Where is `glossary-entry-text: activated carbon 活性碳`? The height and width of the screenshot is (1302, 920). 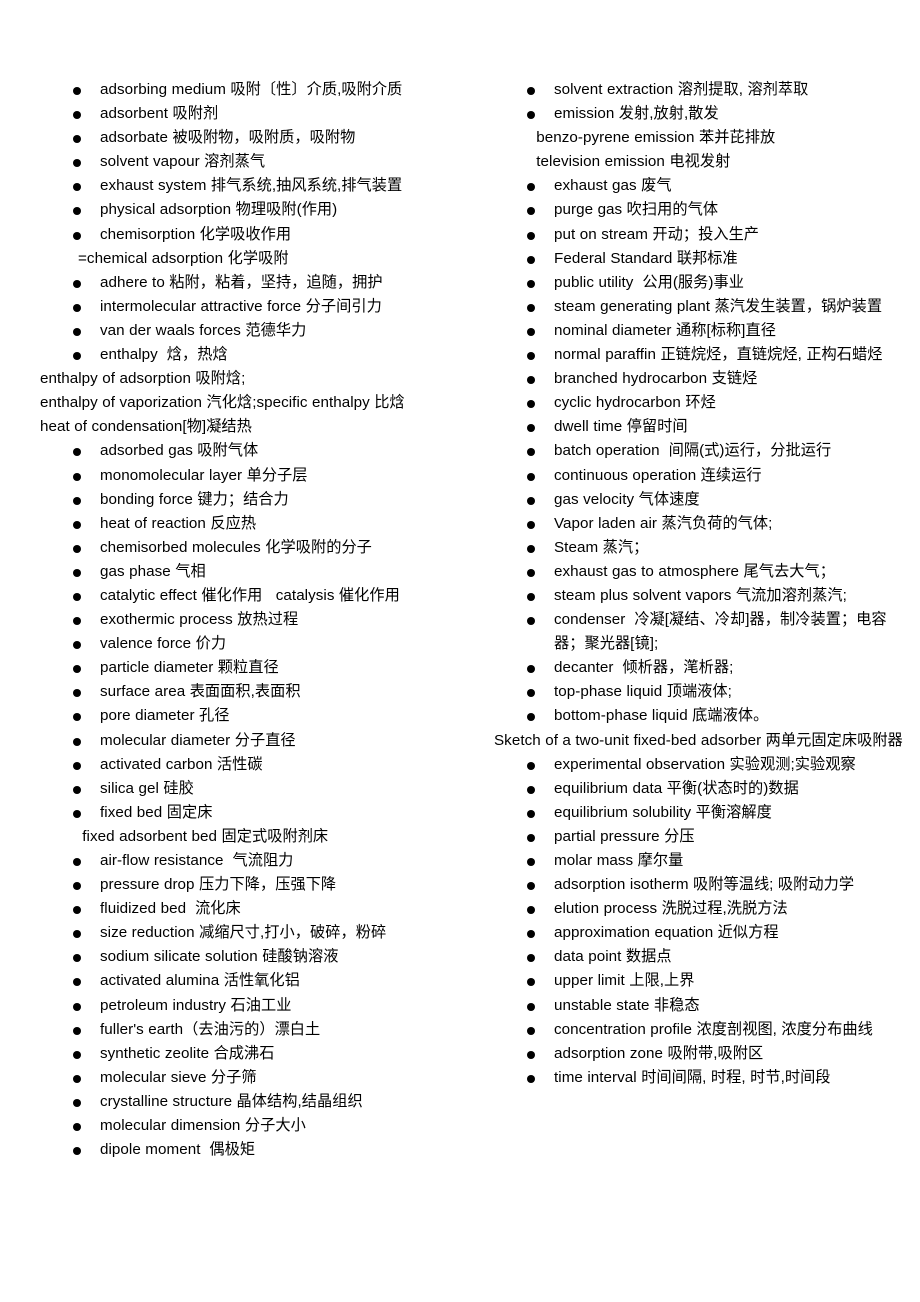
glossary-entry-text: activated carbon 活性碳 is located at coordinates (181, 764).